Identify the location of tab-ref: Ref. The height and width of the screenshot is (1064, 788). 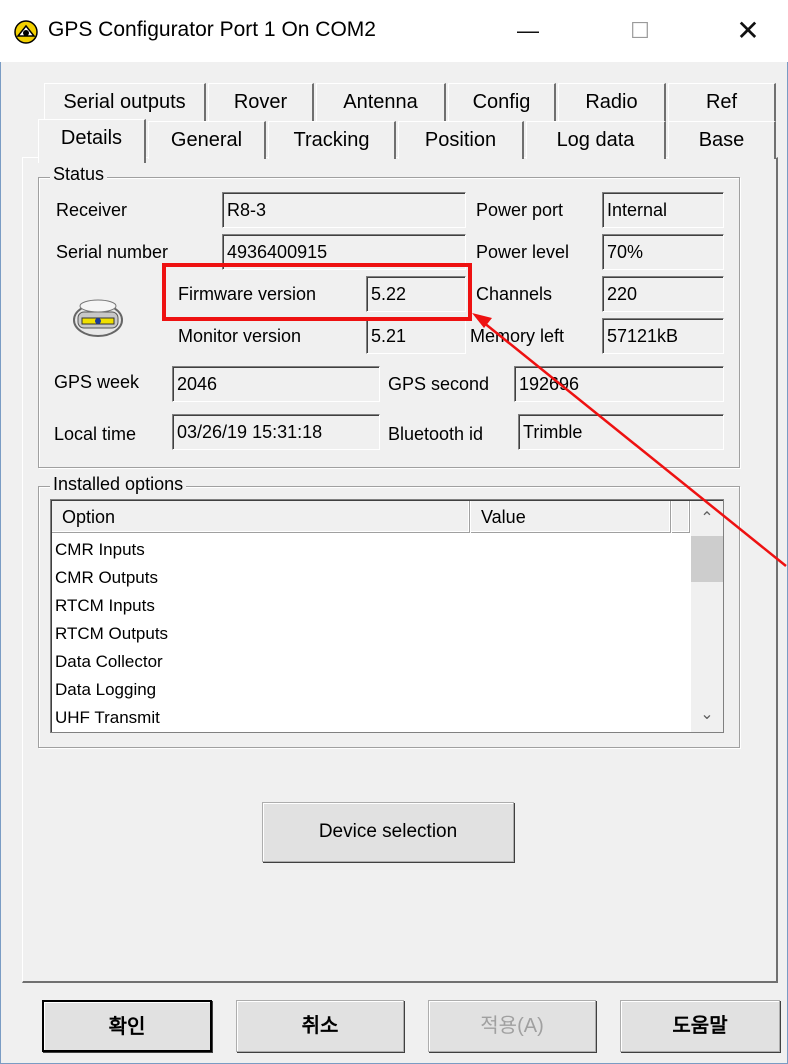
(722, 102).